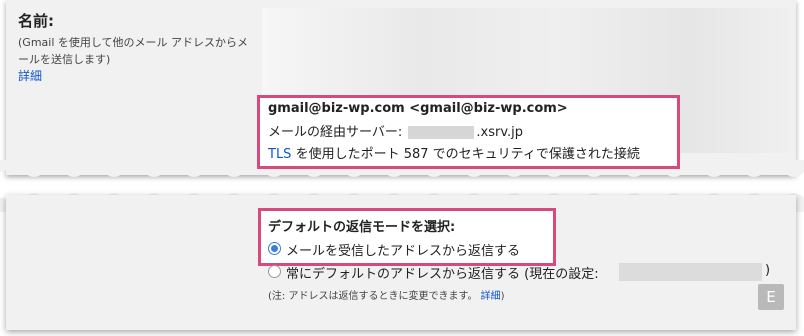 The width and height of the screenshot is (804, 336). I want to click on reply-option-1-label: メールを受信したアドレスから返信する, so click(403, 251).